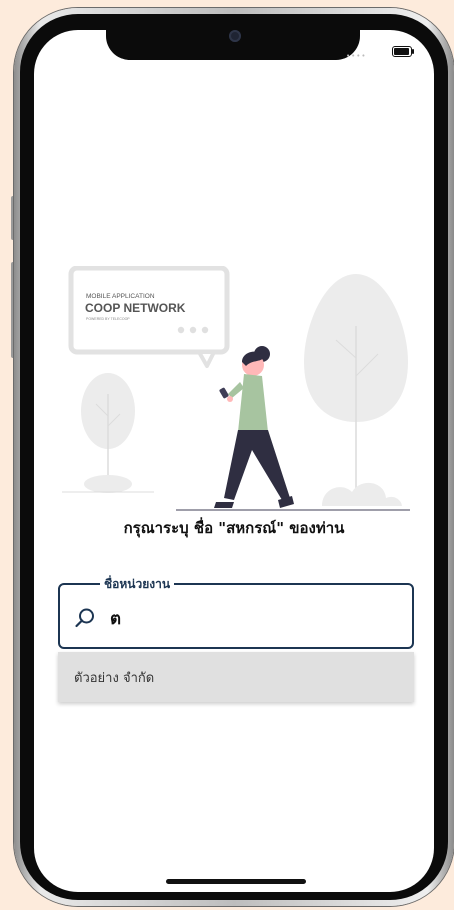 This screenshot has width=454, height=910. Describe the element at coordinates (137, 584) in the screenshot. I see `search-field-label: ชื่อหน่วยงาน` at that location.